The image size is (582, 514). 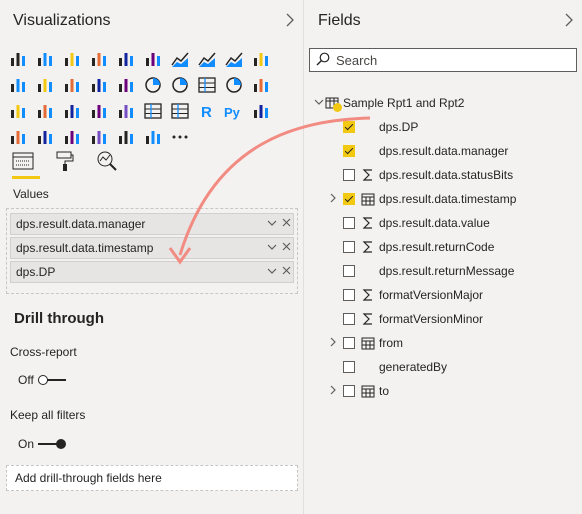 What do you see at coordinates (125, 137) in the screenshot?
I see `power-apps-icon` at bounding box center [125, 137].